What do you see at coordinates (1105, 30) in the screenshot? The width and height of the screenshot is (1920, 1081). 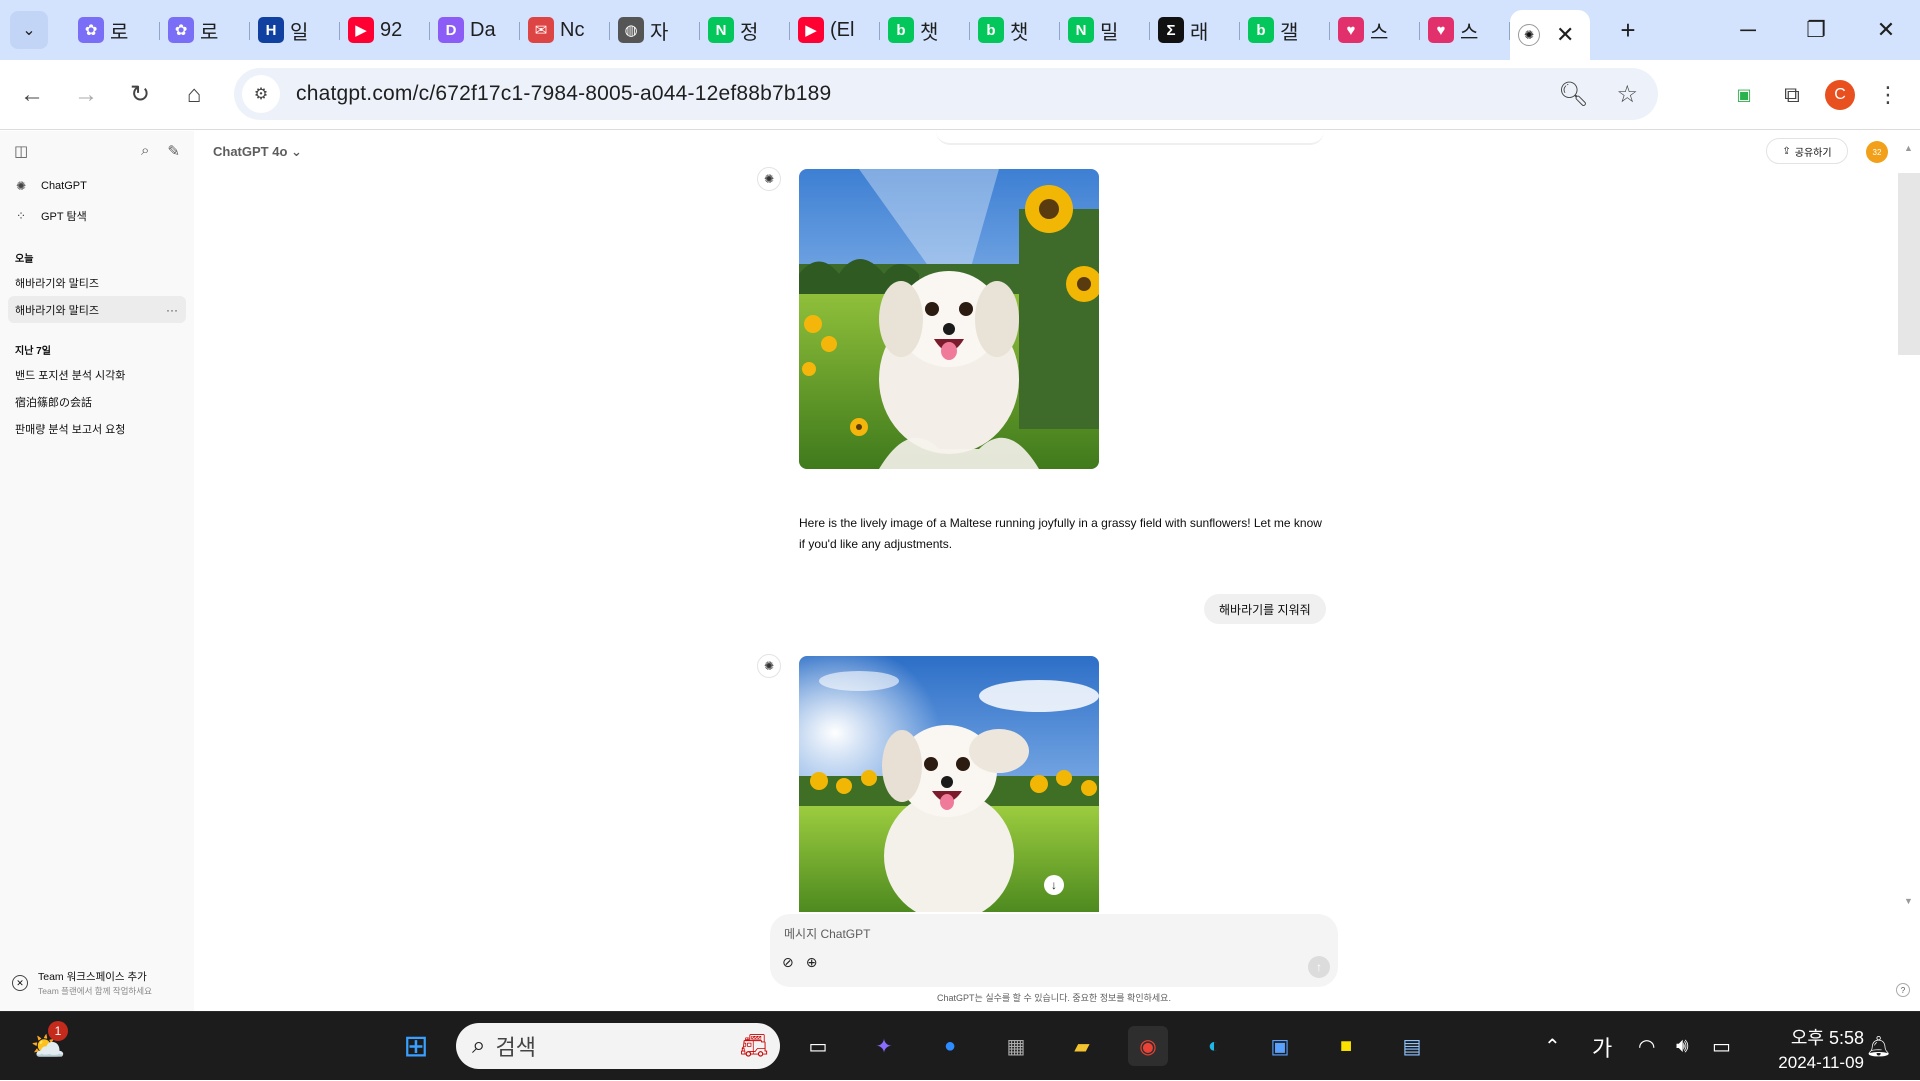 I see `tab-11: N밀` at bounding box center [1105, 30].